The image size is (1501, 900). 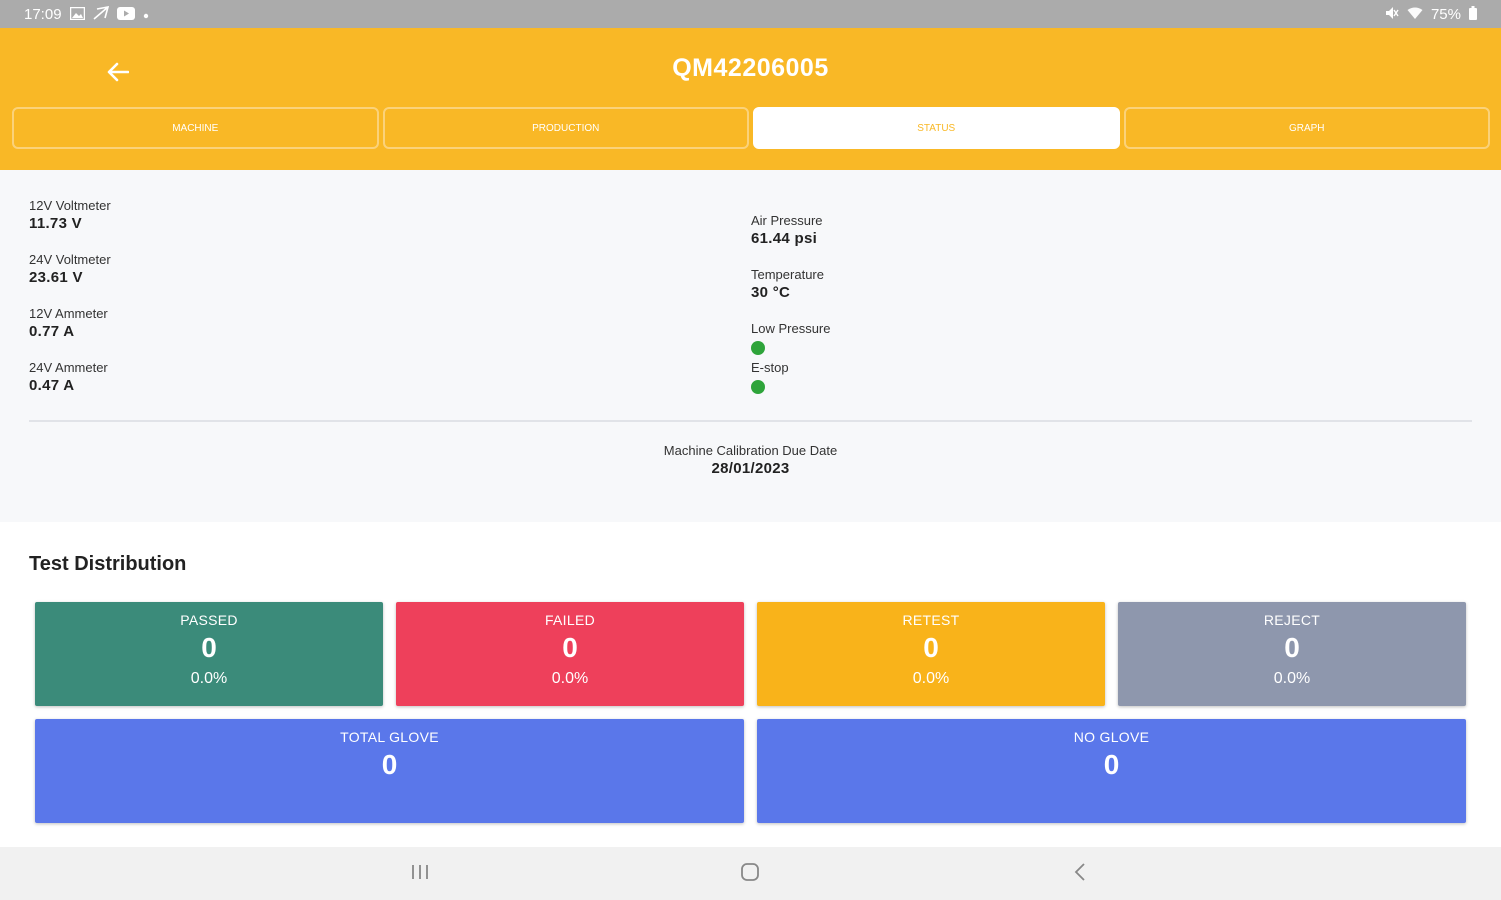 What do you see at coordinates (790, 338) in the screenshot?
I see `indicator-low-pressure: Low Pressure` at bounding box center [790, 338].